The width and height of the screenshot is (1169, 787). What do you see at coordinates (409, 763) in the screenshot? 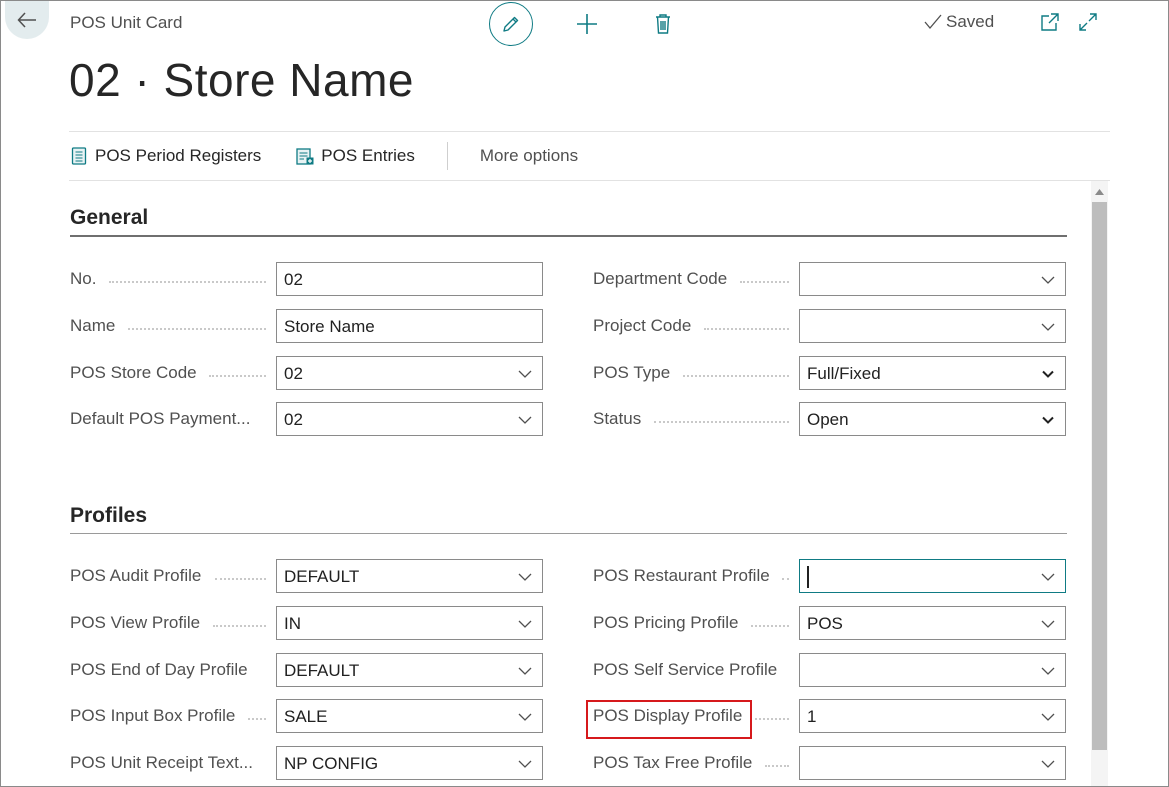
I see `lookup-field: NP CONFIG` at bounding box center [409, 763].